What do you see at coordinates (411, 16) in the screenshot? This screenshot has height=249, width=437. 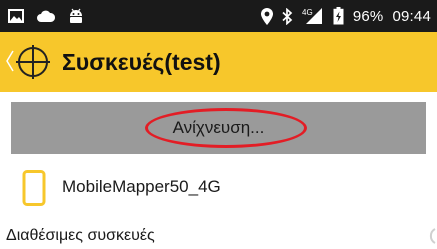 I see `clock: 09:44` at bounding box center [411, 16].